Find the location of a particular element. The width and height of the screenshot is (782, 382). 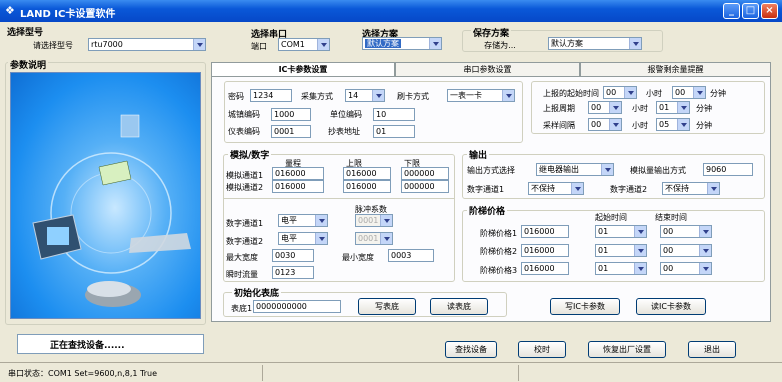

output-dig1-select: 不保持 is located at coordinates (556, 188).